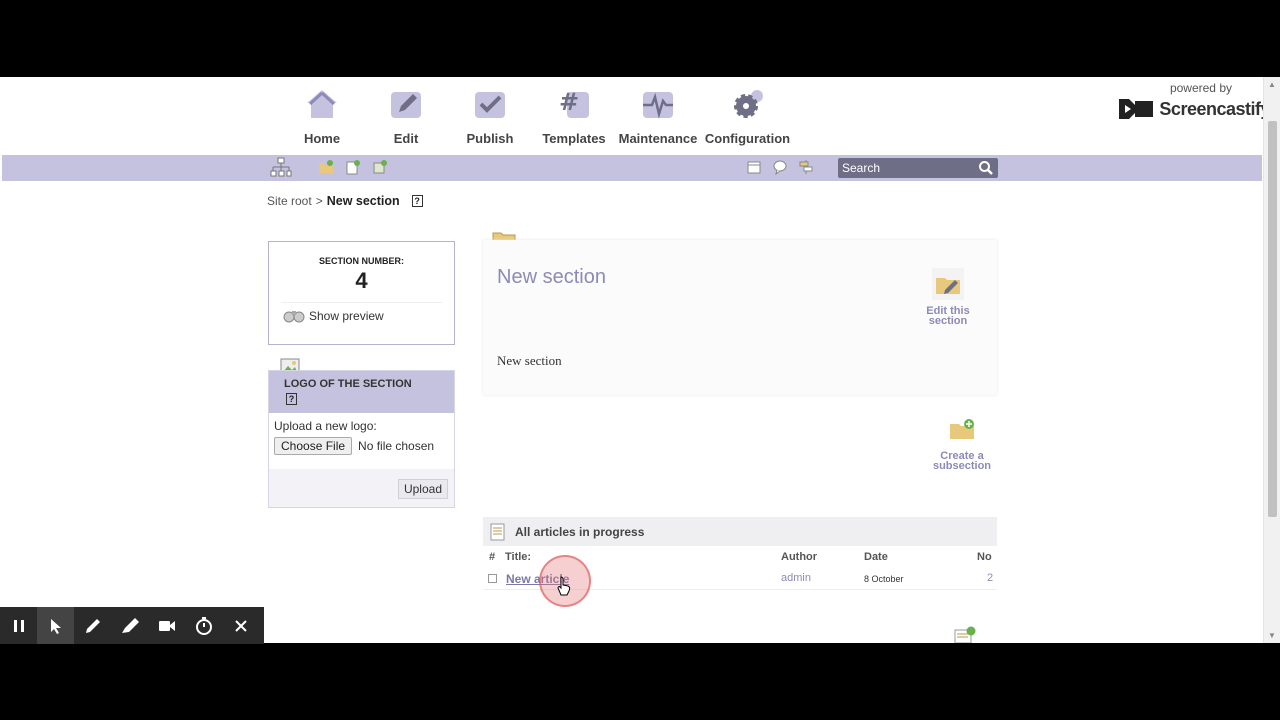 The image size is (1280, 720). I want to click on logo-panel-header: LOGO OF THE SECTION ?, so click(361, 392).